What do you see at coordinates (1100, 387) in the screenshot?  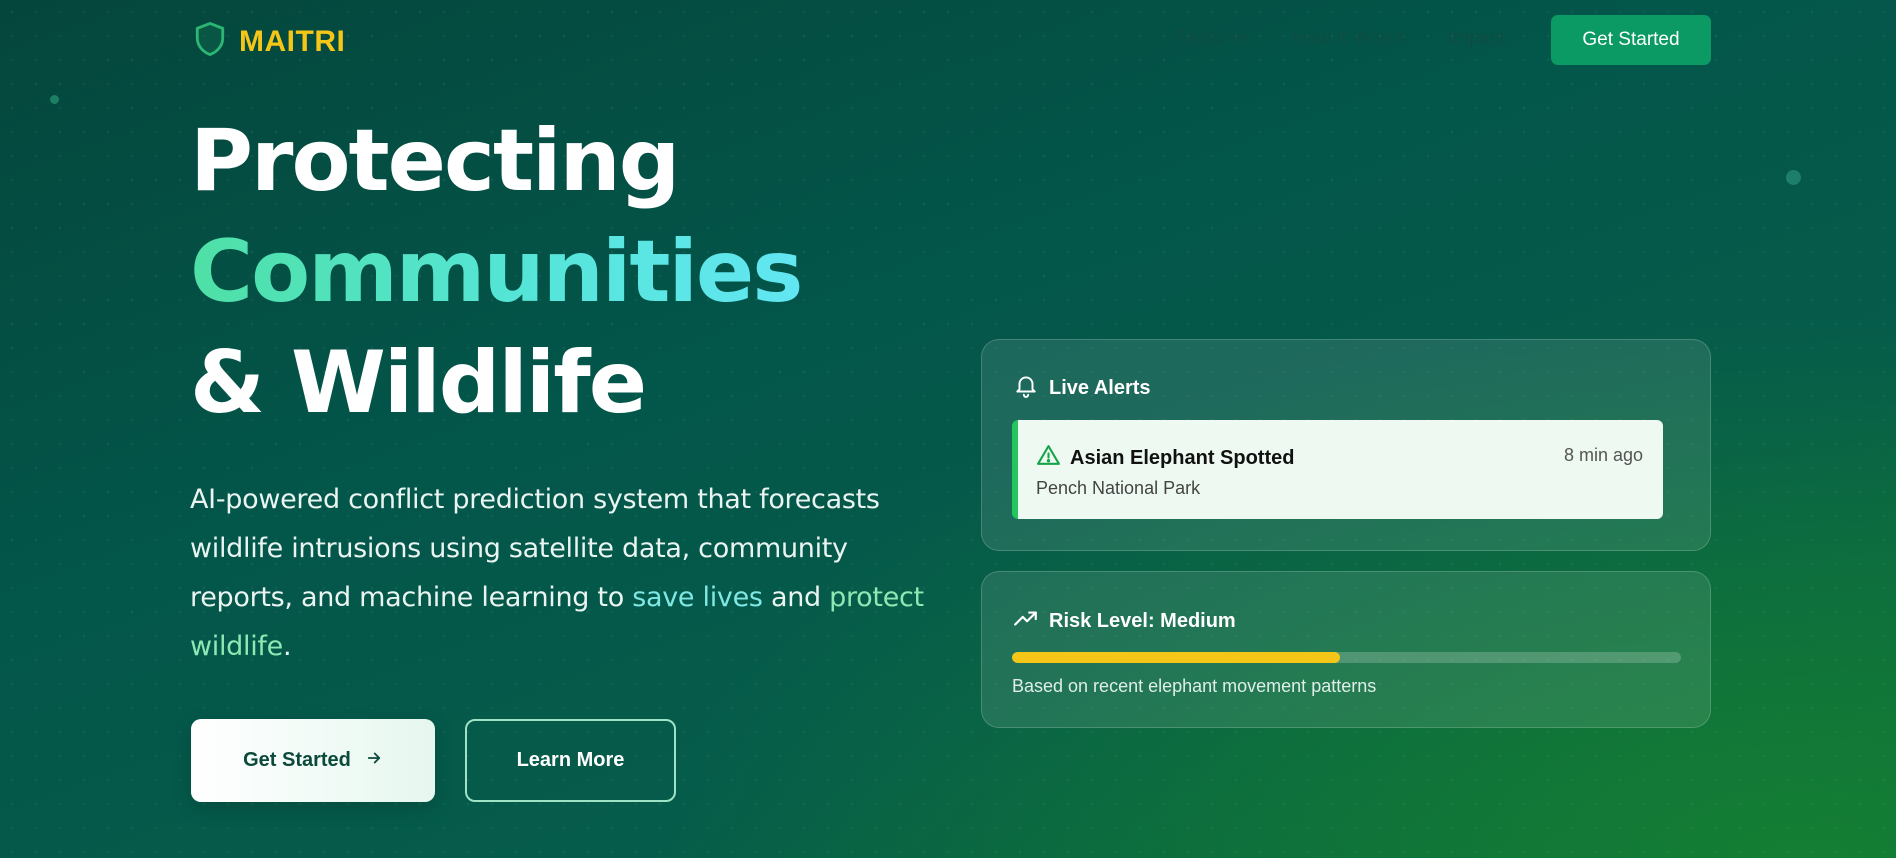 I see `live-alerts-title: Live Alerts` at bounding box center [1100, 387].